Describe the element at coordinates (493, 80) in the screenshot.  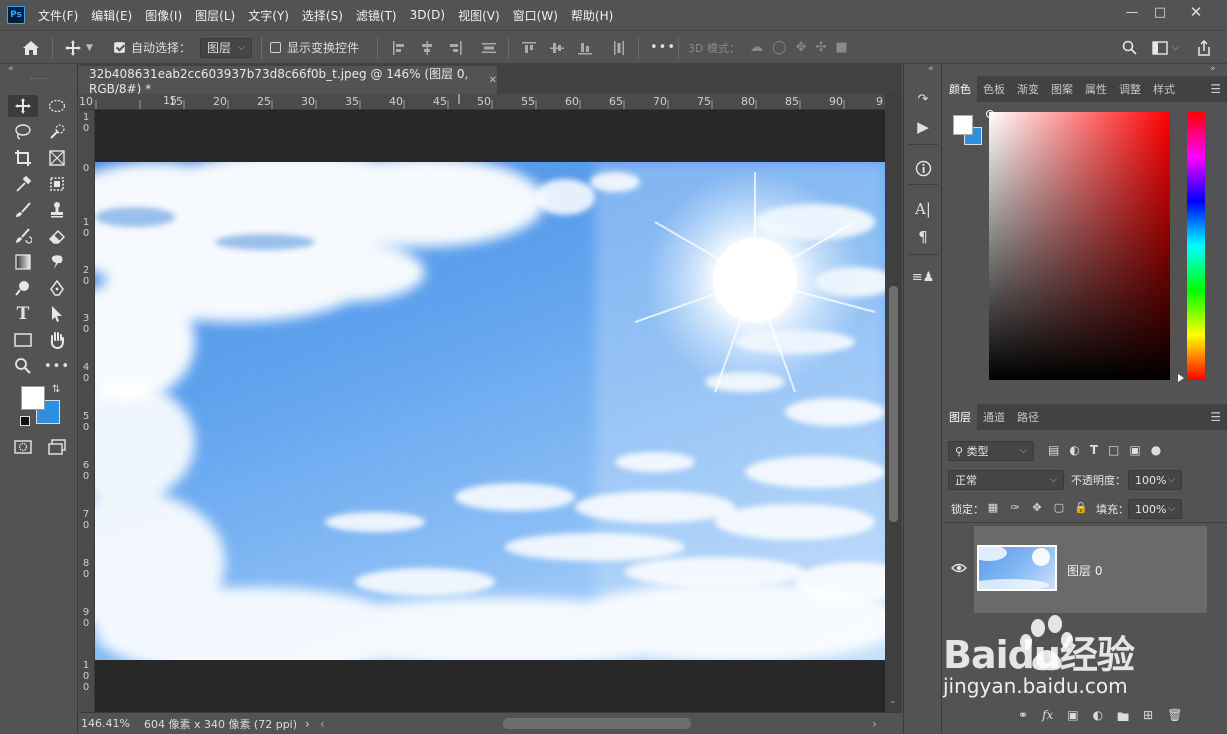
I see `close-tab-icon: ✕` at that location.